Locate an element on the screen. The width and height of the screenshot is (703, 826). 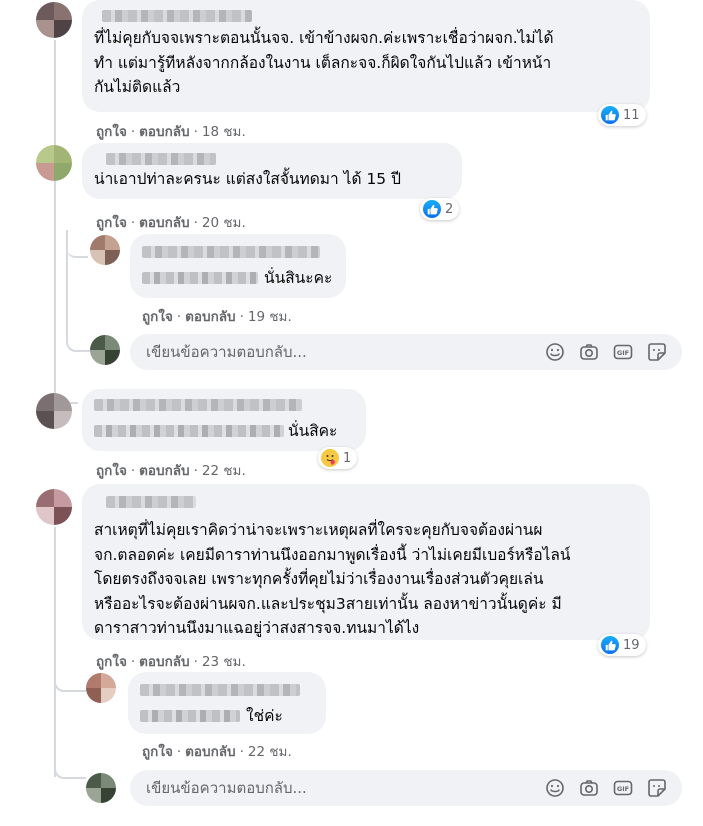
comment-text: ใช่ค่ะ is located at coordinates (264, 716).